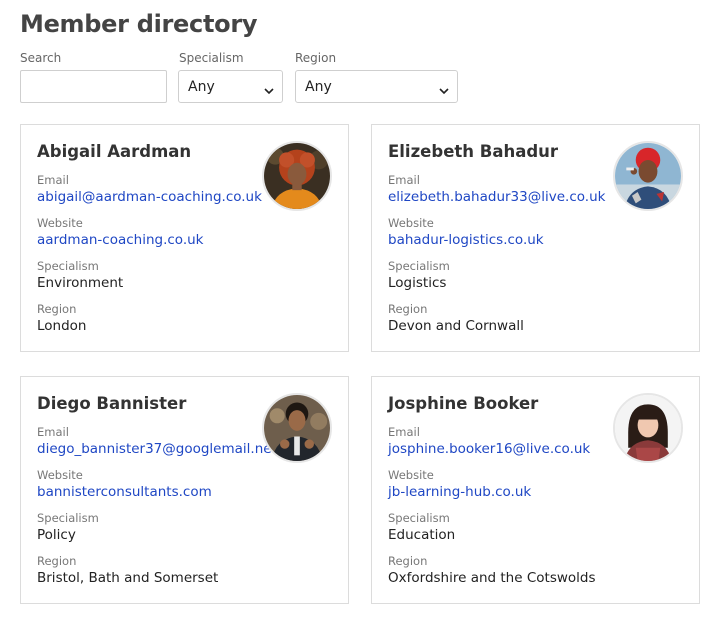 This screenshot has height=622, width=720. I want to click on specialism-select-value: Any, so click(201, 87).